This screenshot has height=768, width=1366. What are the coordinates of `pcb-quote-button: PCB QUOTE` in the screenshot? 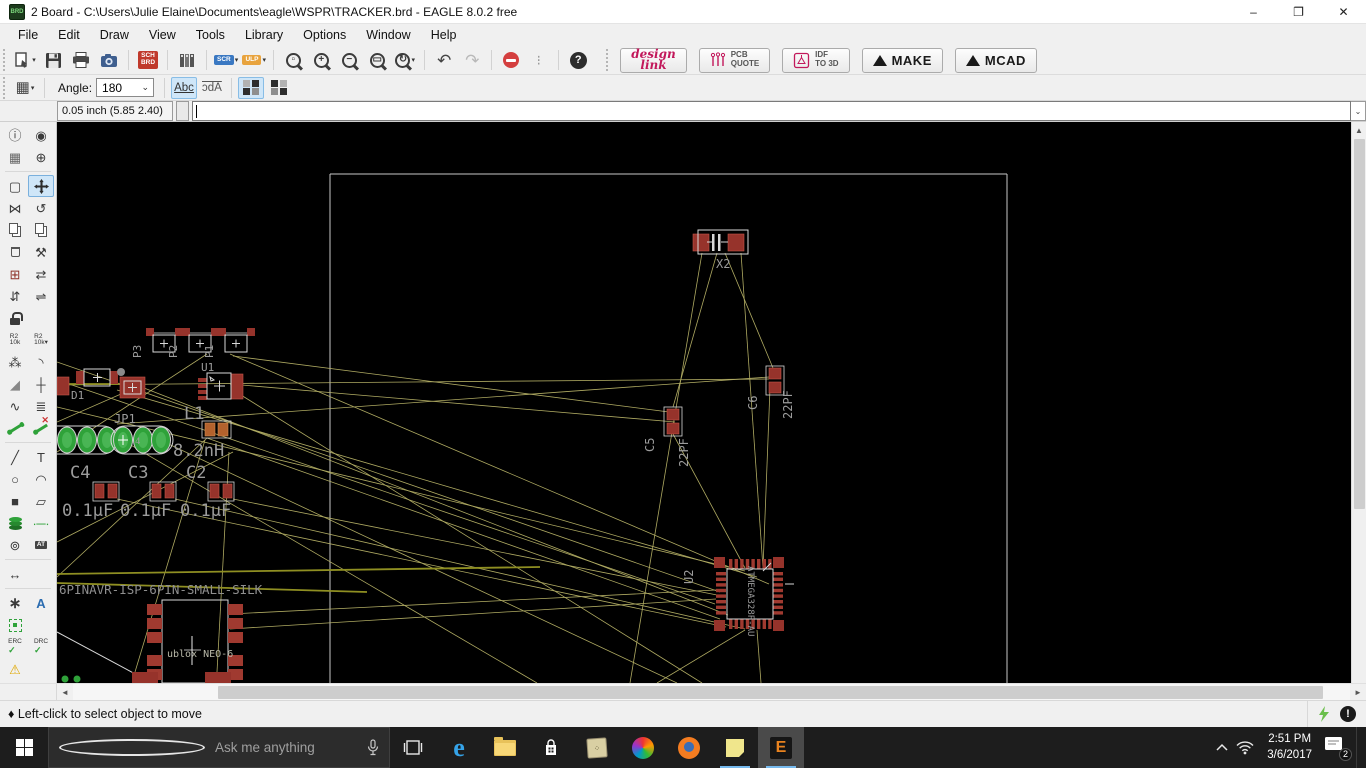 It's located at (734, 60).